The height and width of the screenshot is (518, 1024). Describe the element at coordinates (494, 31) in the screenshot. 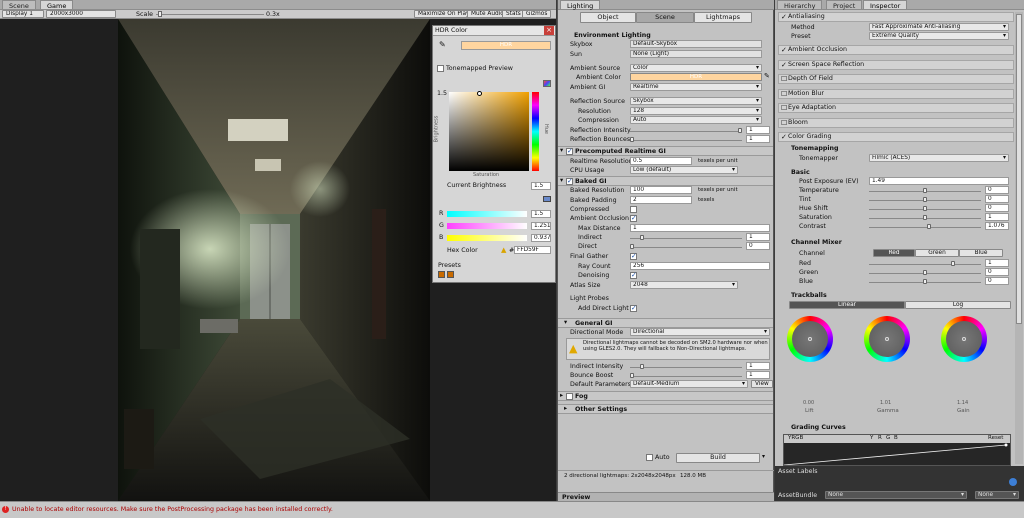

I see `hdr-color-titlebar: HDR Color ×` at that location.